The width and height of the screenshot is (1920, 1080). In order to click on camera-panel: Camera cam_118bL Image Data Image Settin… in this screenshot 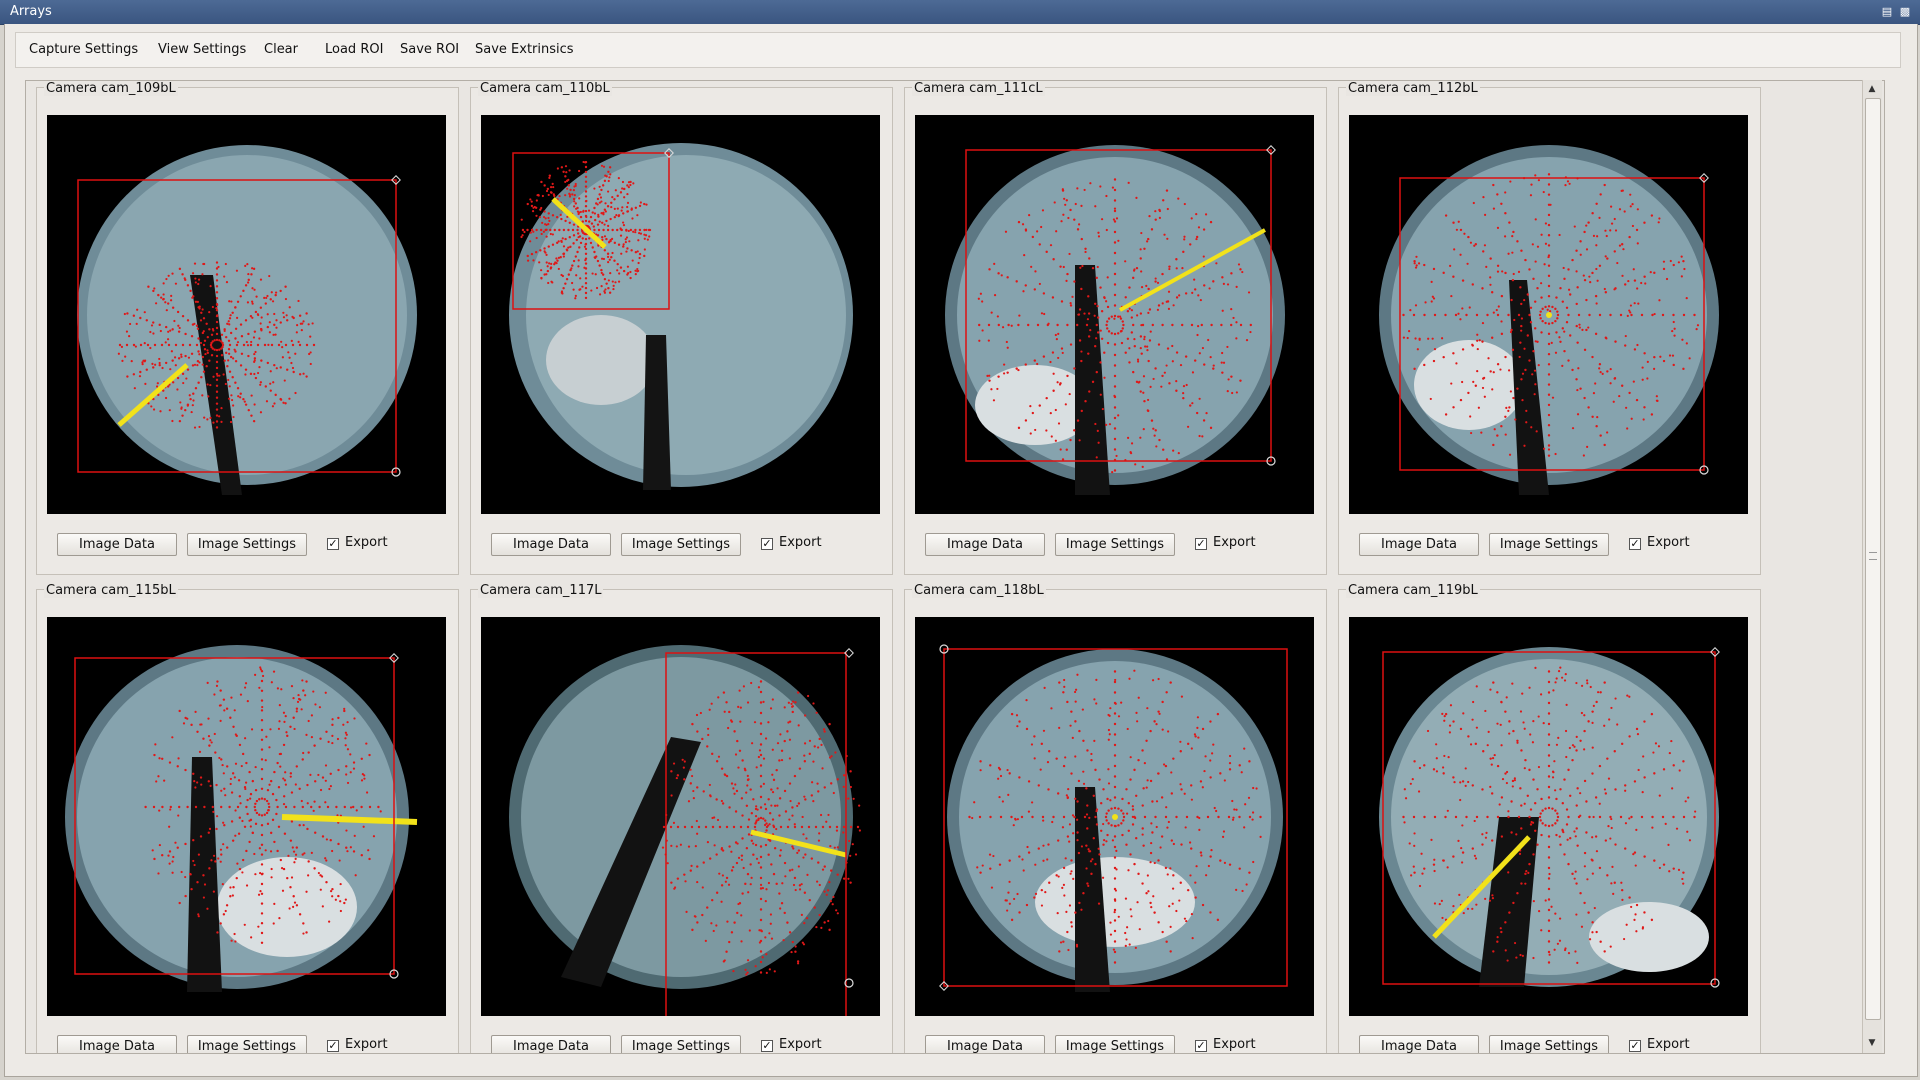, I will do `click(1115, 818)`.